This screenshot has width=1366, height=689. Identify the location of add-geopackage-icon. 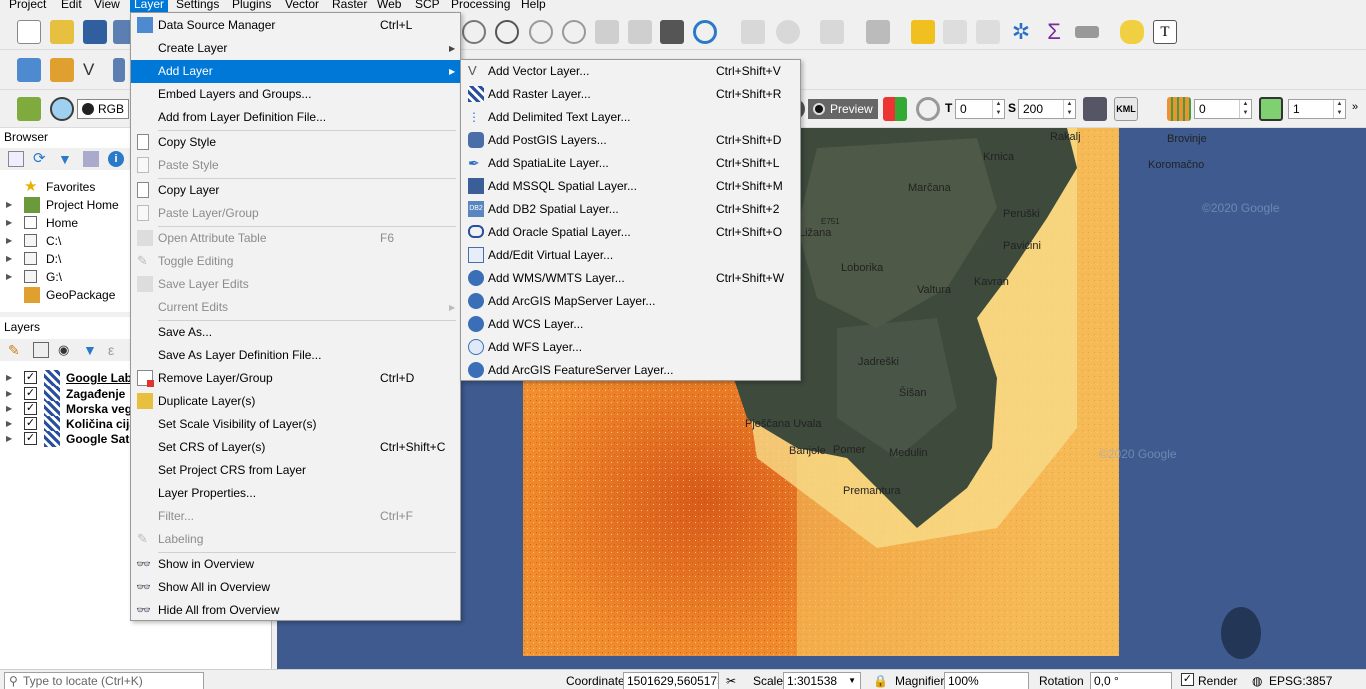
(62, 70).